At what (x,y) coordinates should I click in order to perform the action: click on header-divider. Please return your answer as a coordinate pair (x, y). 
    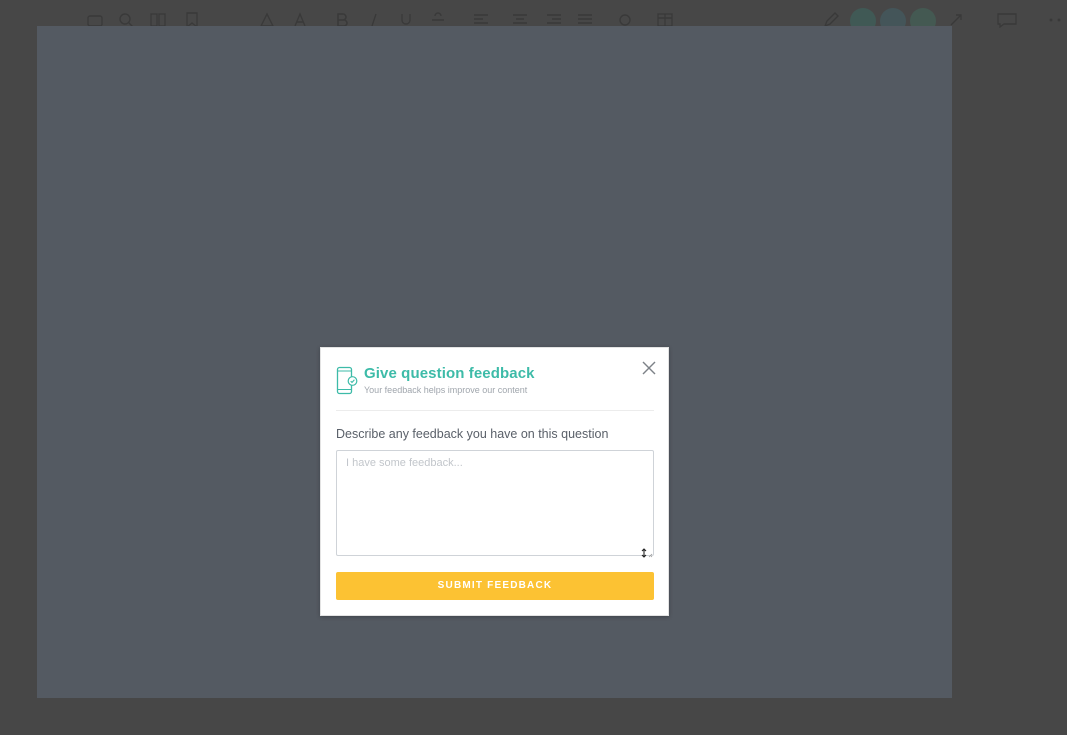
    Looking at the image, I should click on (495, 410).